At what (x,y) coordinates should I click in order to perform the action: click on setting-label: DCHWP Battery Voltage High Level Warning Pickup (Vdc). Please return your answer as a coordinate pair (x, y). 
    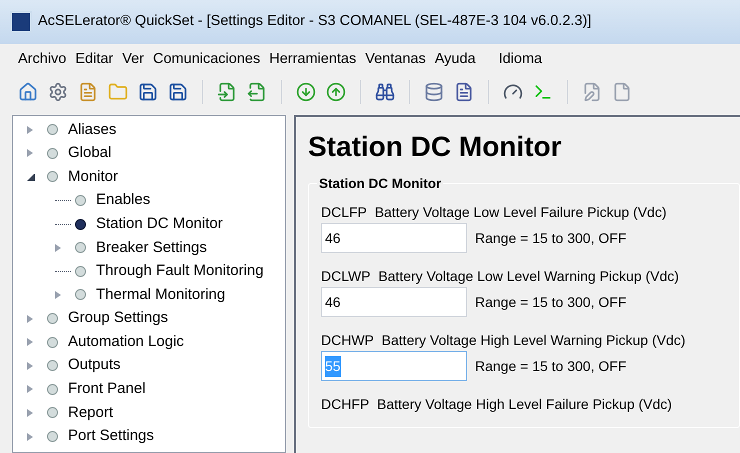
    Looking at the image, I should click on (503, 340).